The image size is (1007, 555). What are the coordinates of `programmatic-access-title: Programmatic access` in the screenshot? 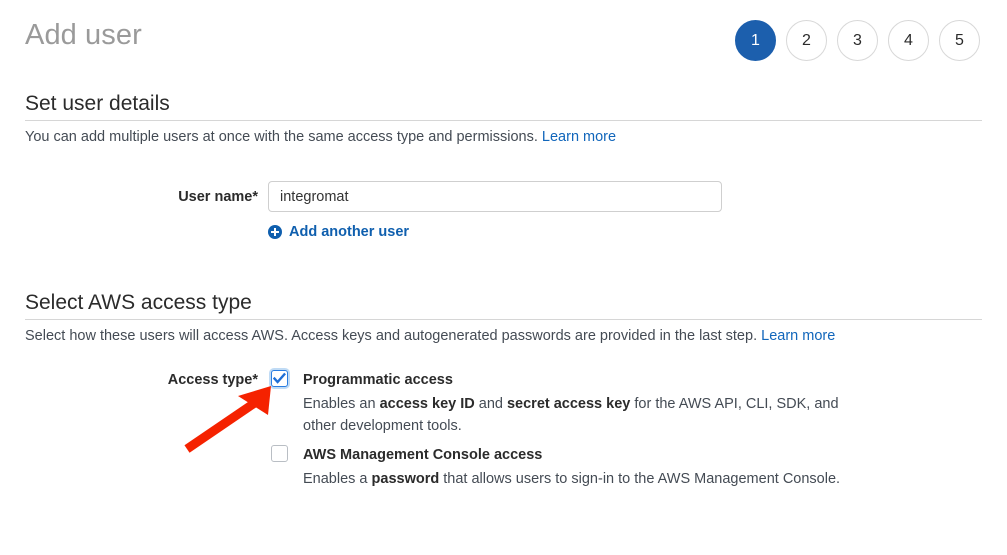 It's located at (378, 380).